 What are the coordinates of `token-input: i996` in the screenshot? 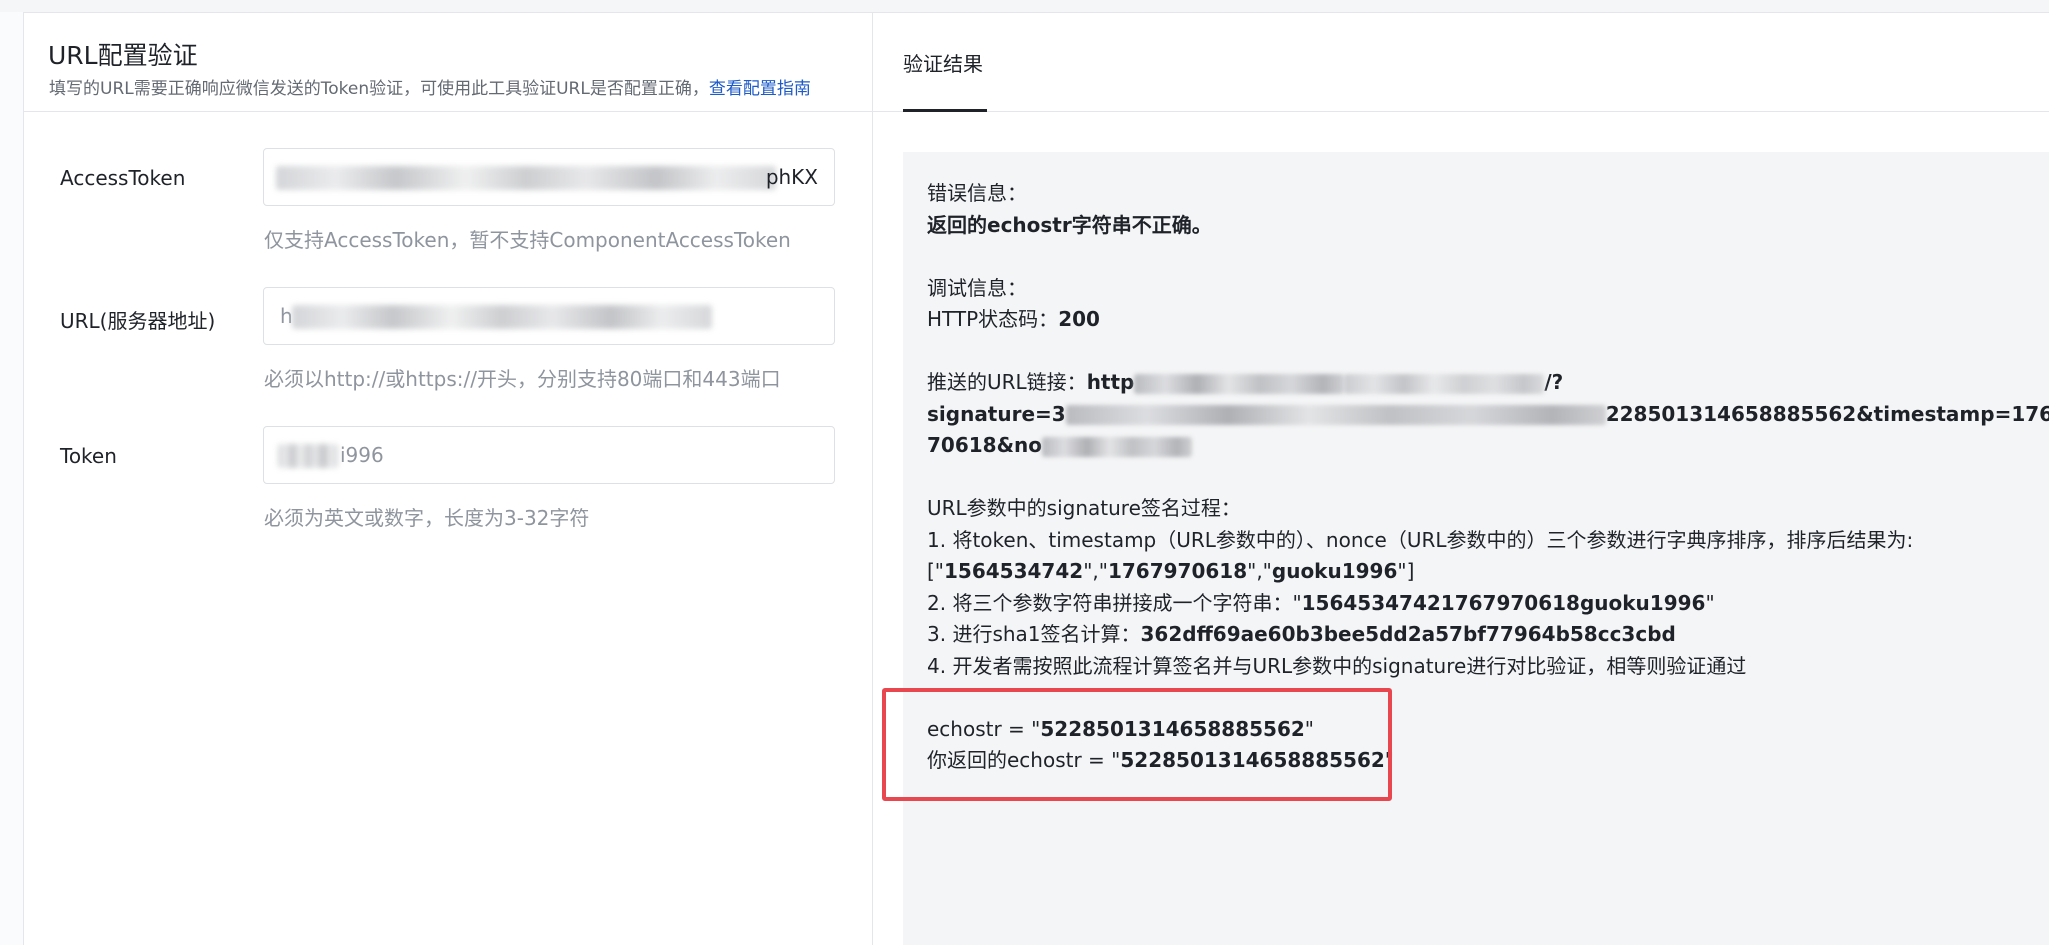 It's located at (549, 455).